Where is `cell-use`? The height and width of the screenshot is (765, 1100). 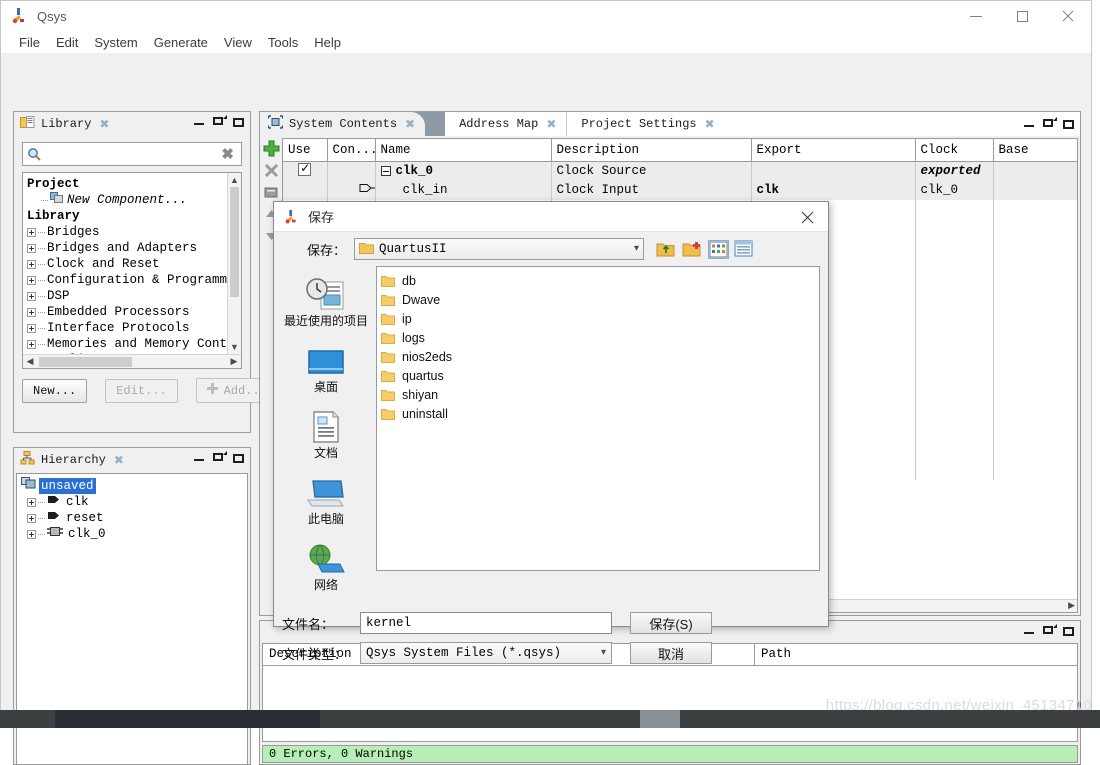 cell-use is located at coordinates (305, 171).